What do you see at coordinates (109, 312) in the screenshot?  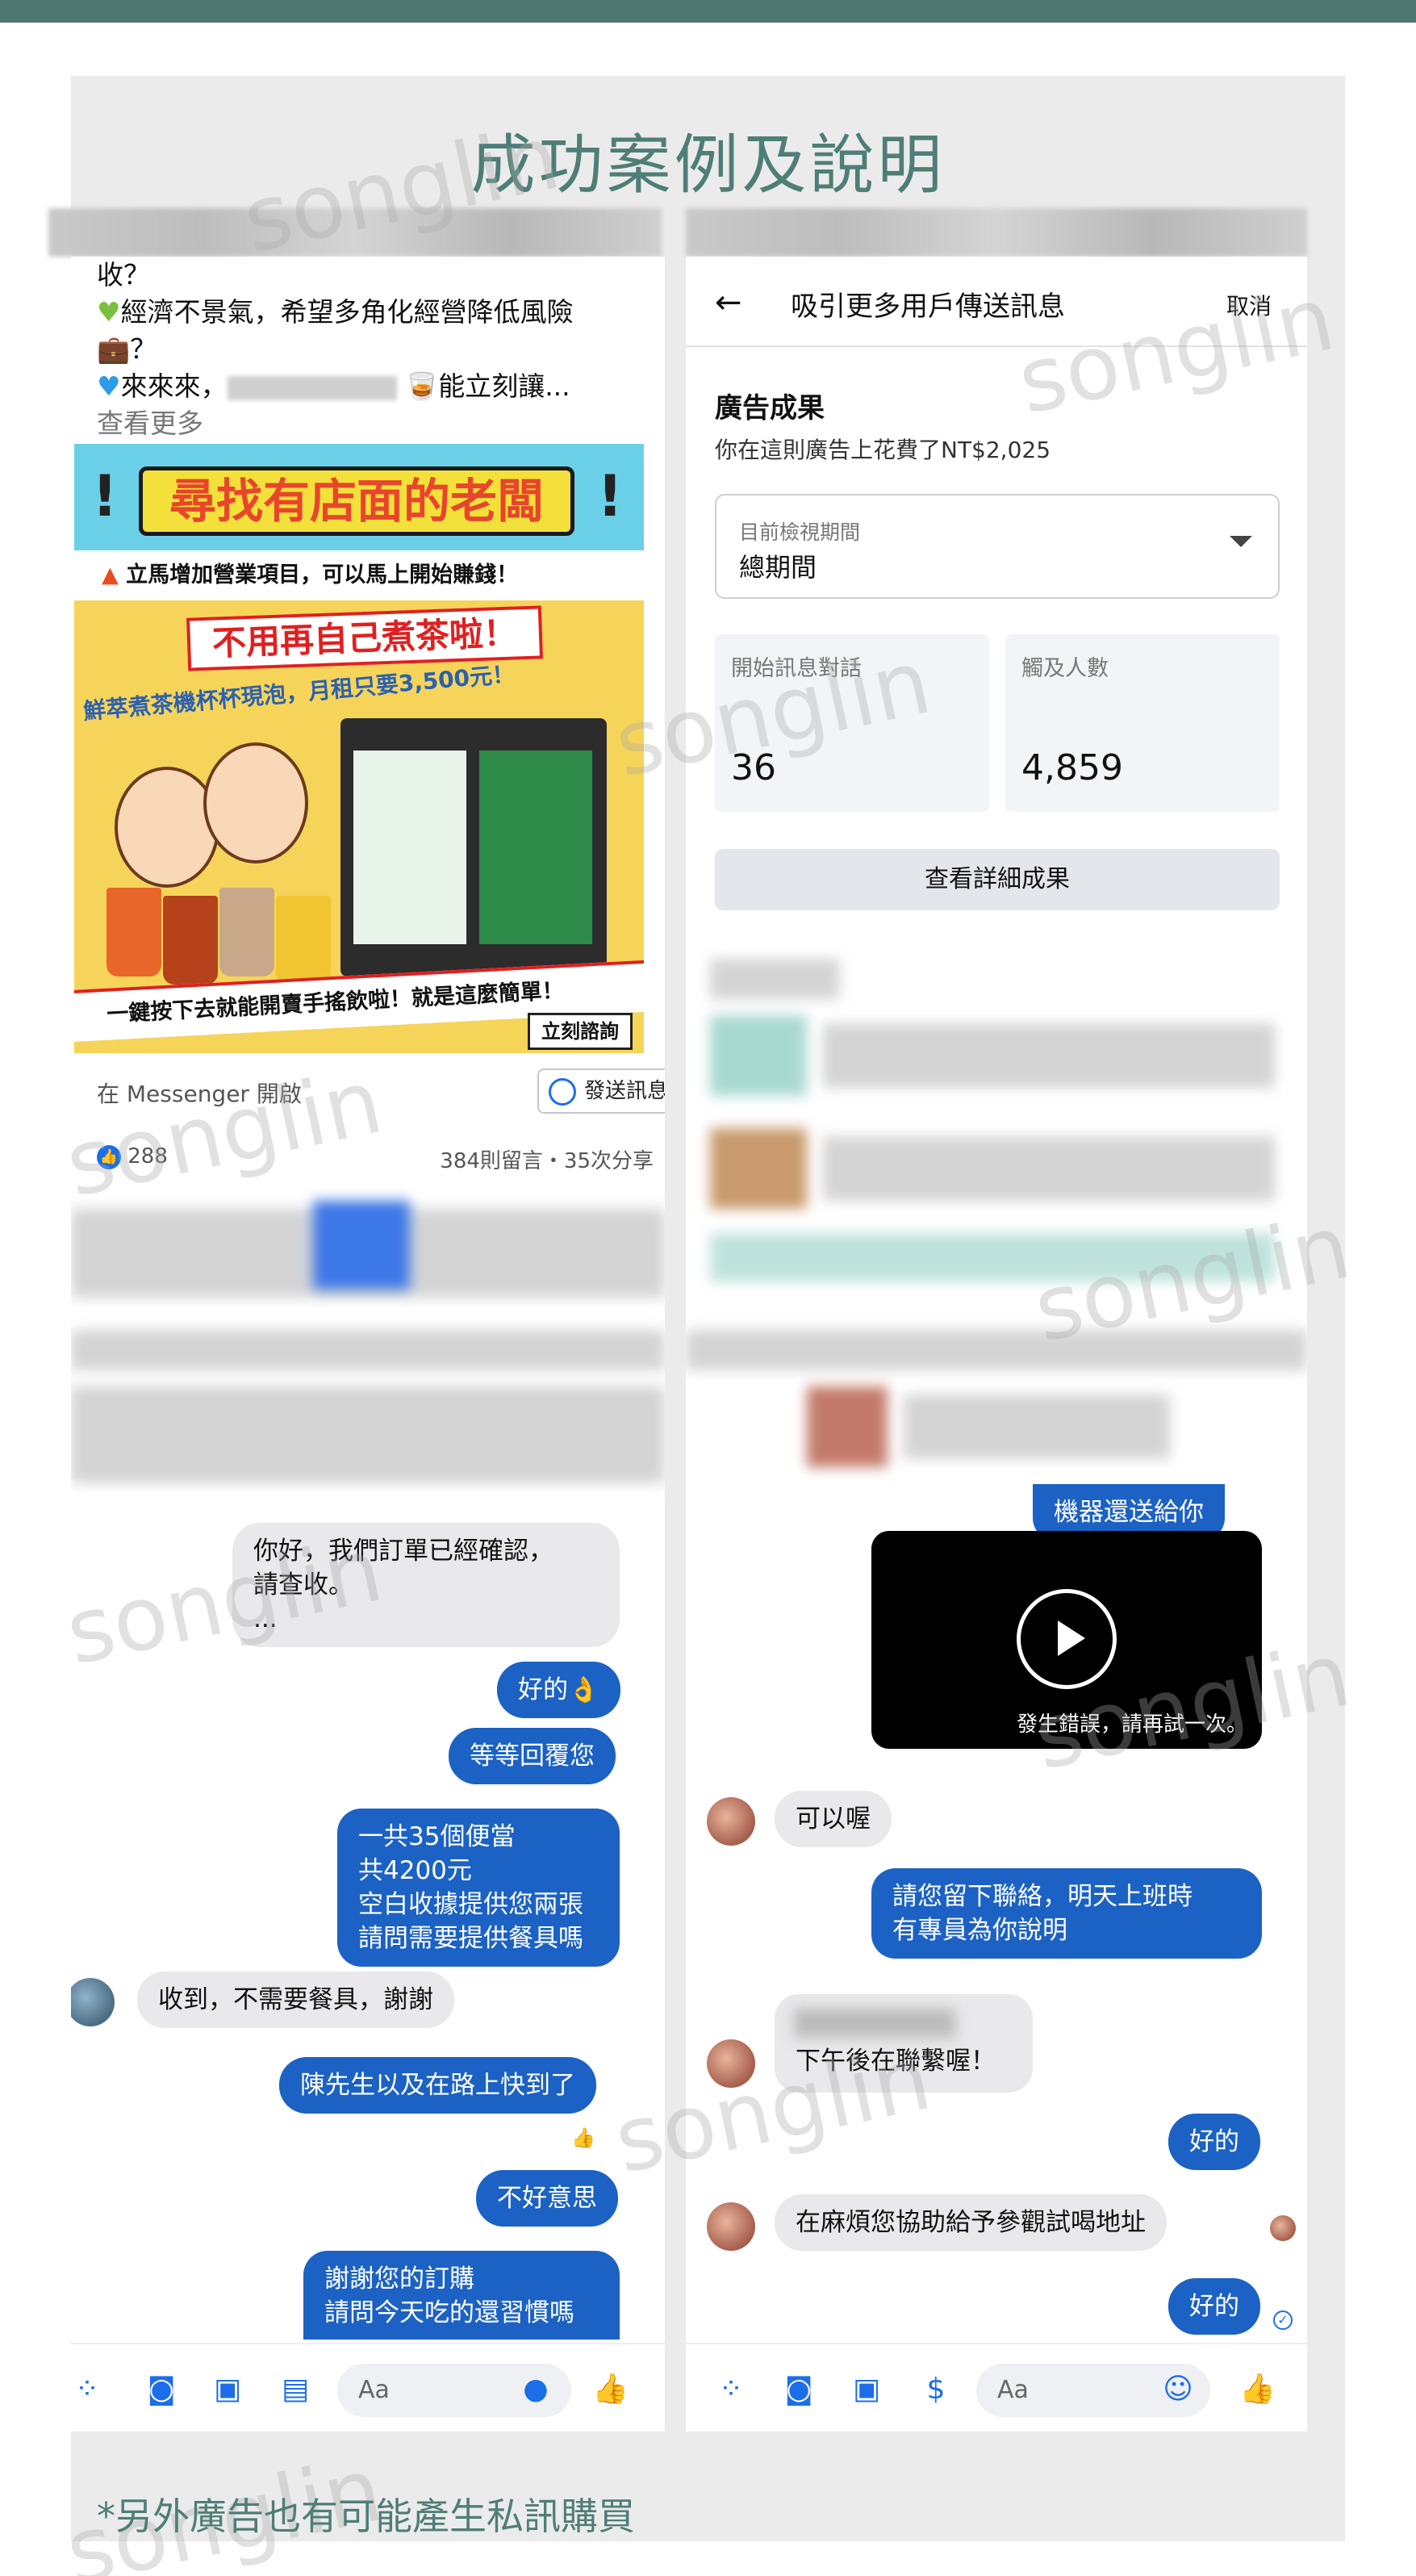 I see `green-heart-icon: ♥` at bounding box center [109, 312].